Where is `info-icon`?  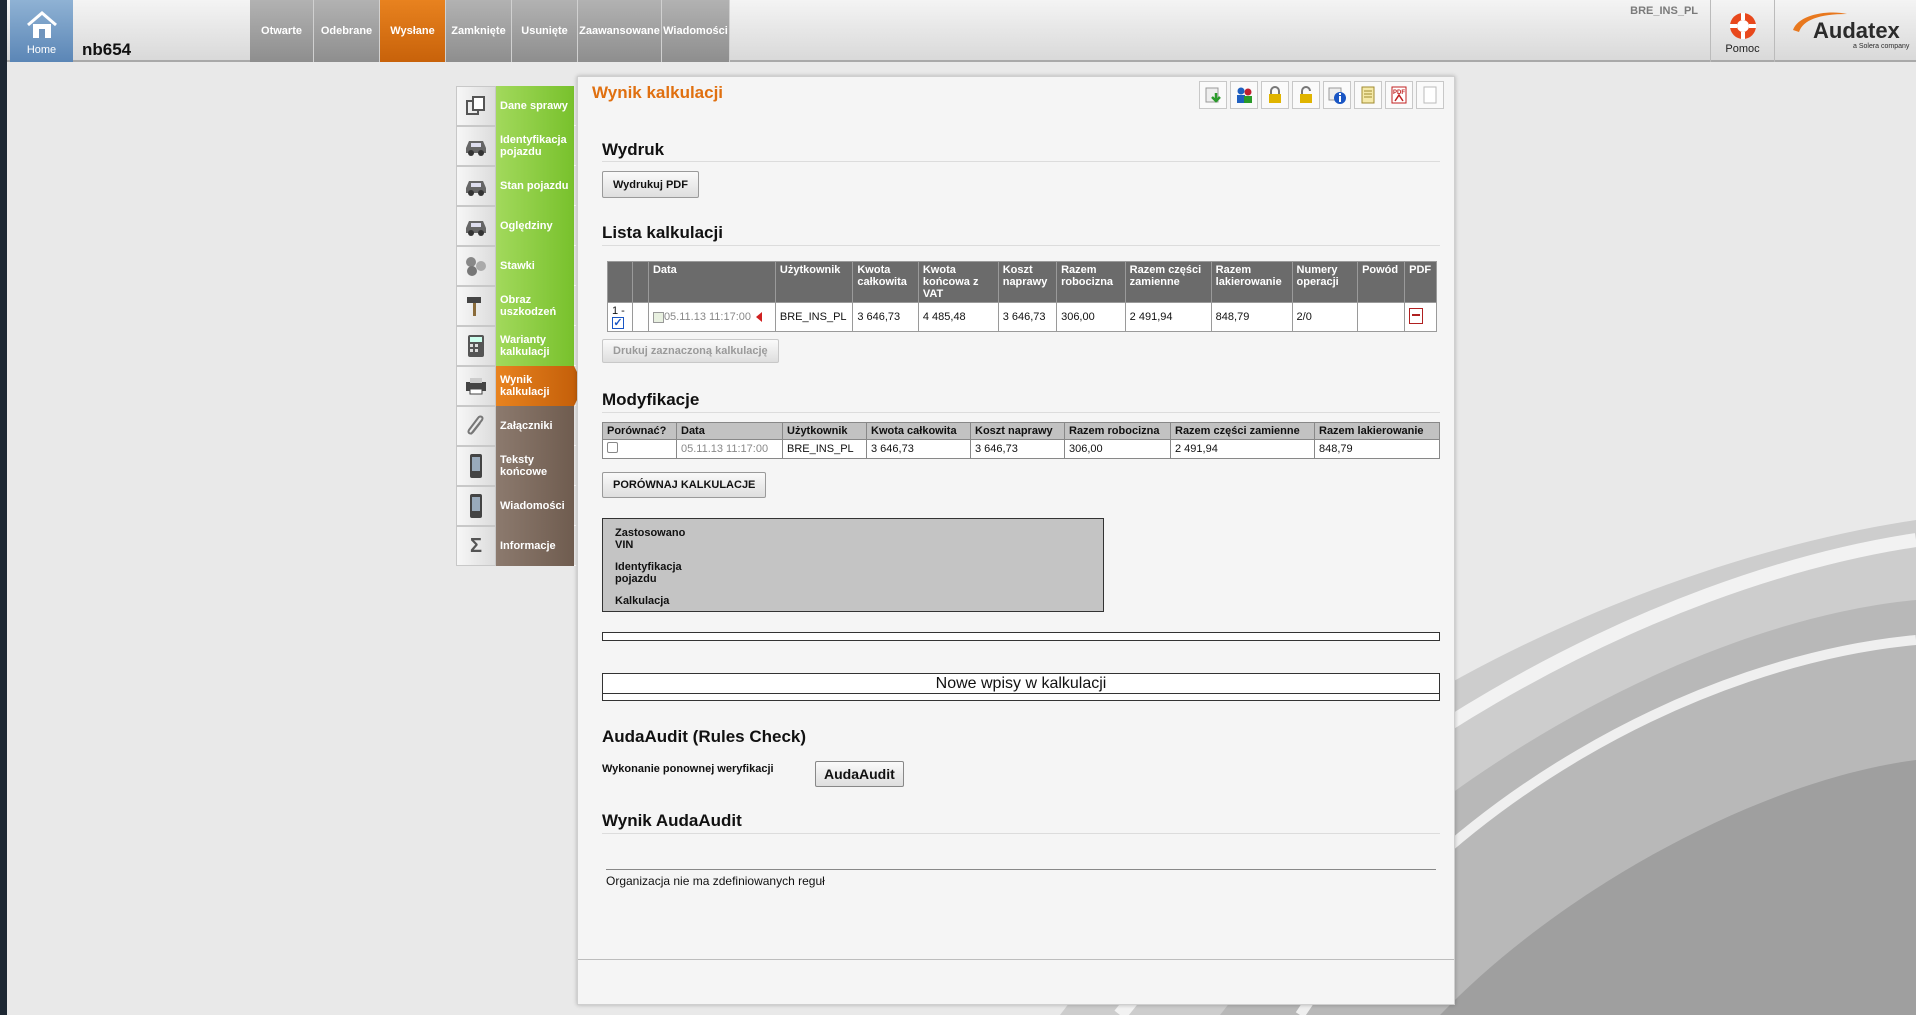 info-icon is located at coordinates (1337, 95).